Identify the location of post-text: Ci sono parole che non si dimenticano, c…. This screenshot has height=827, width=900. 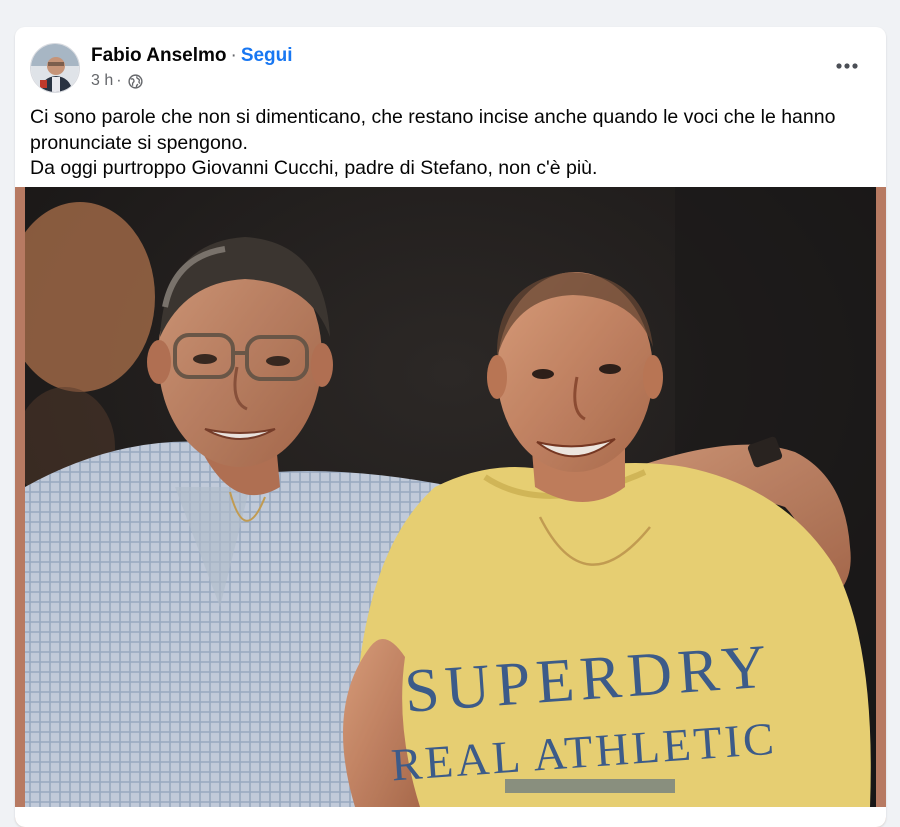
(450, 143).